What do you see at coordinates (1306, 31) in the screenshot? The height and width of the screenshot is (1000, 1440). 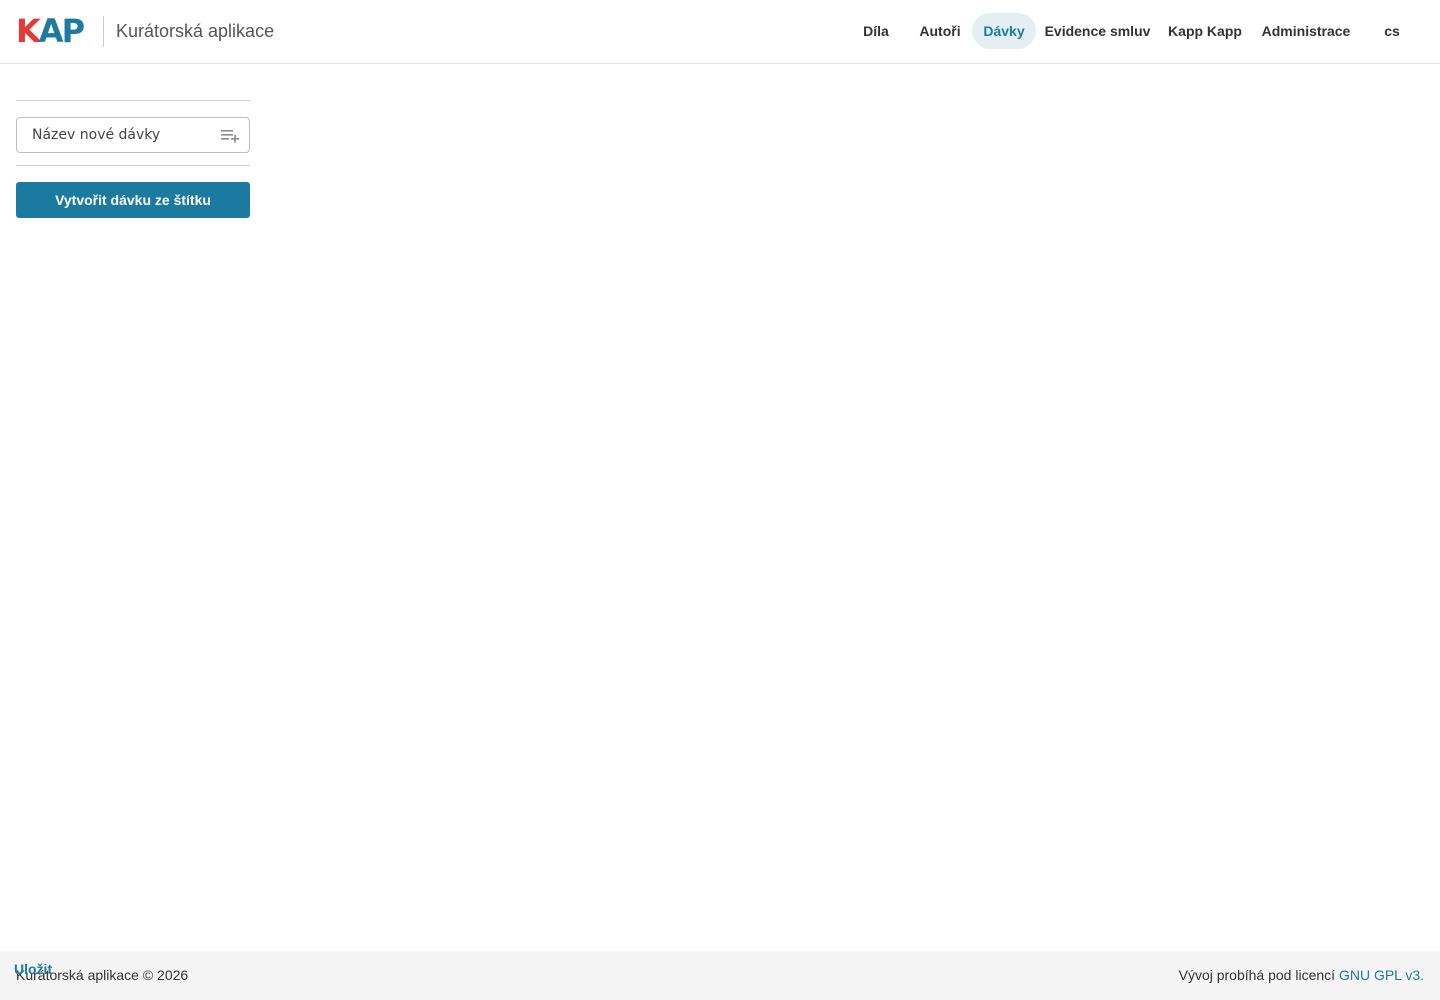 I see `nav-item-administrace: Administrace` at bounding box center [1306, 31].